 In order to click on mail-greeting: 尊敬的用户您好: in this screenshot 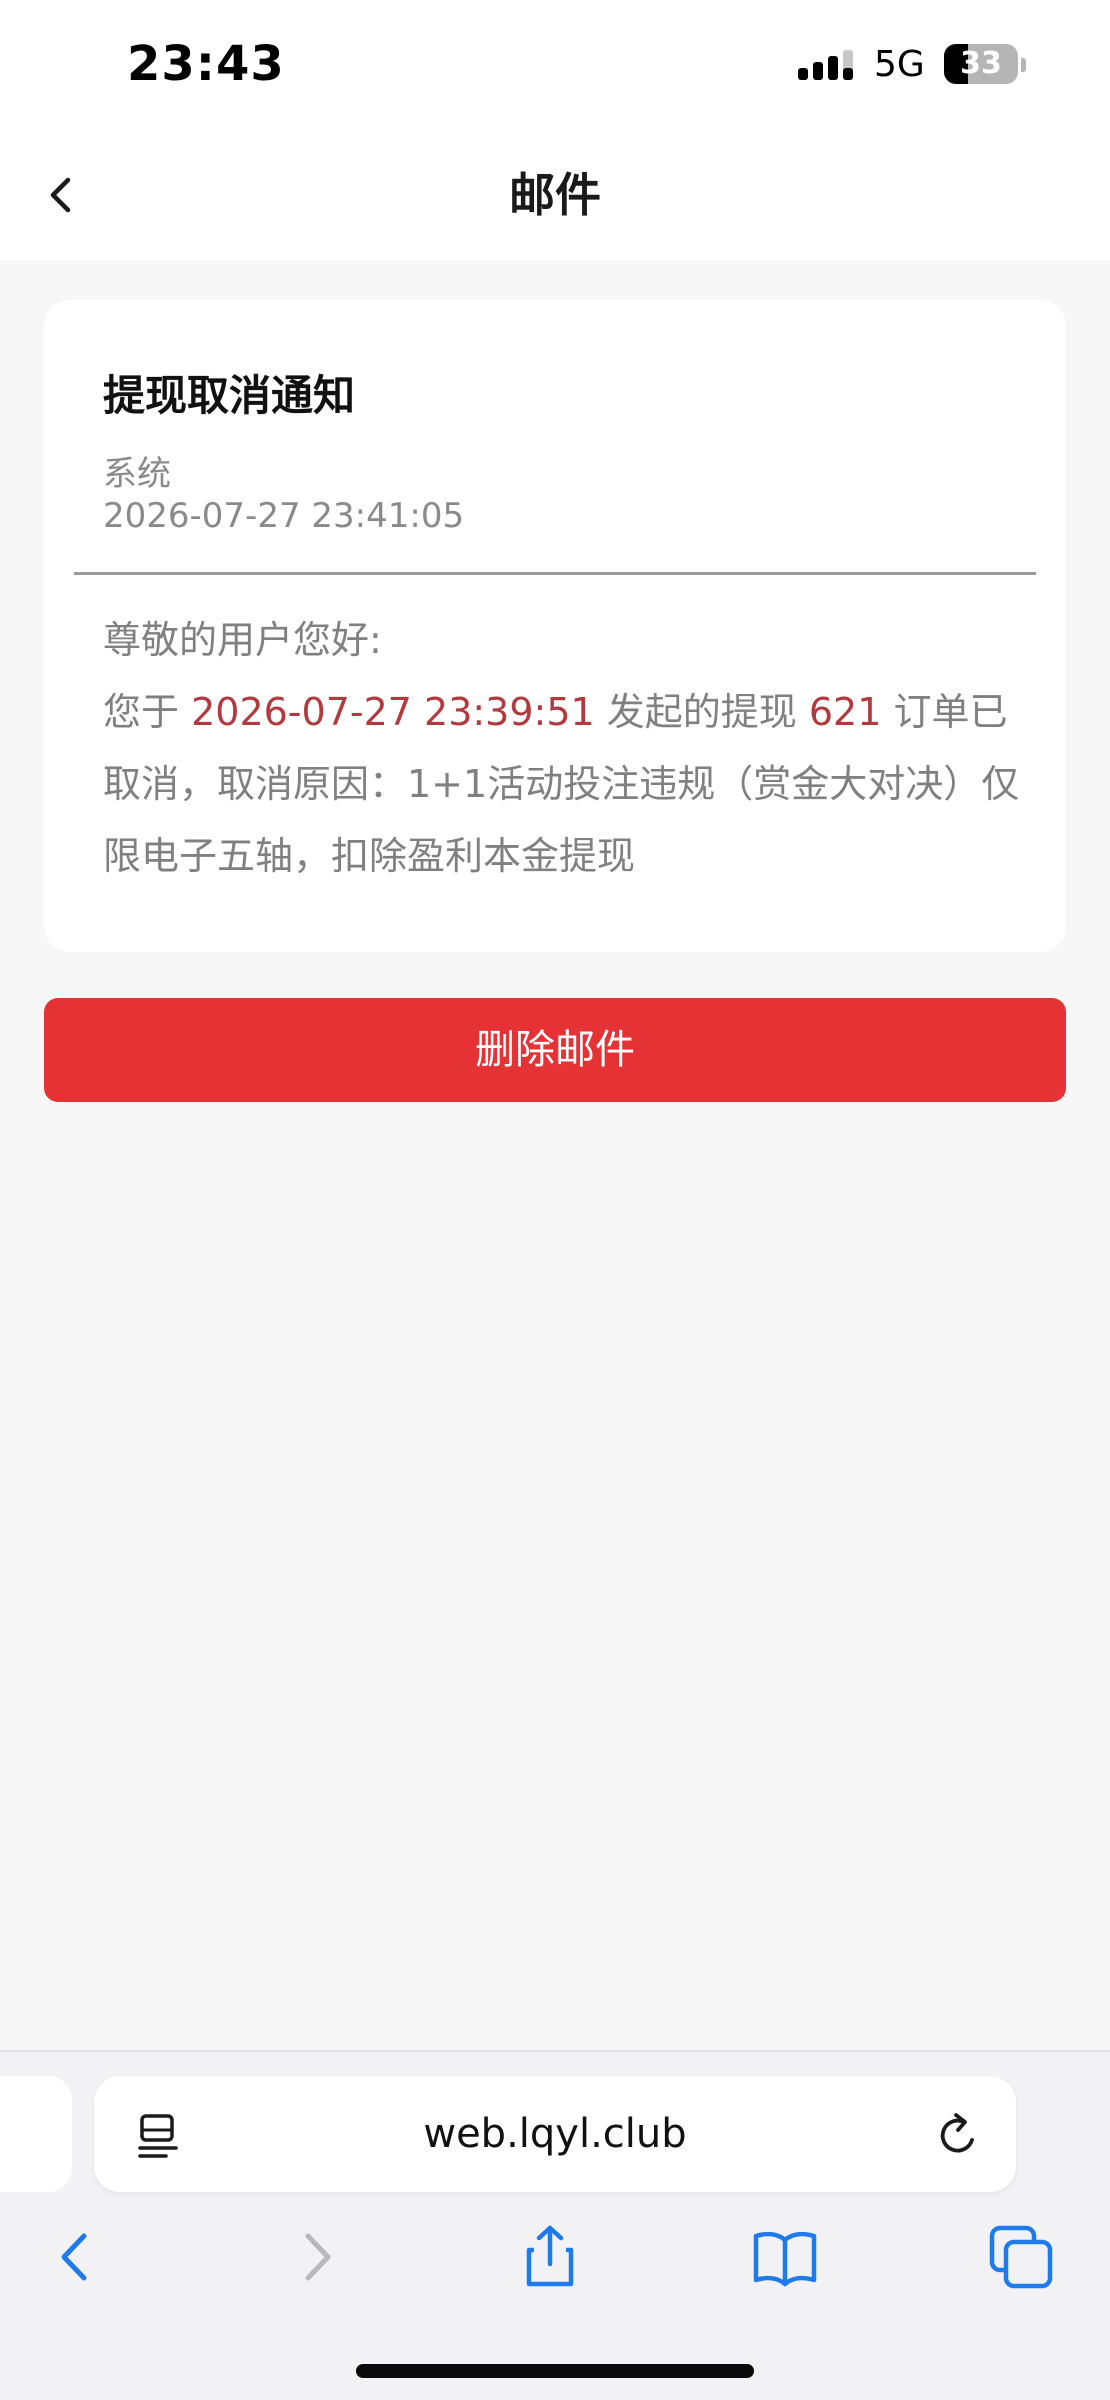, I will do `click(242, 640)`.